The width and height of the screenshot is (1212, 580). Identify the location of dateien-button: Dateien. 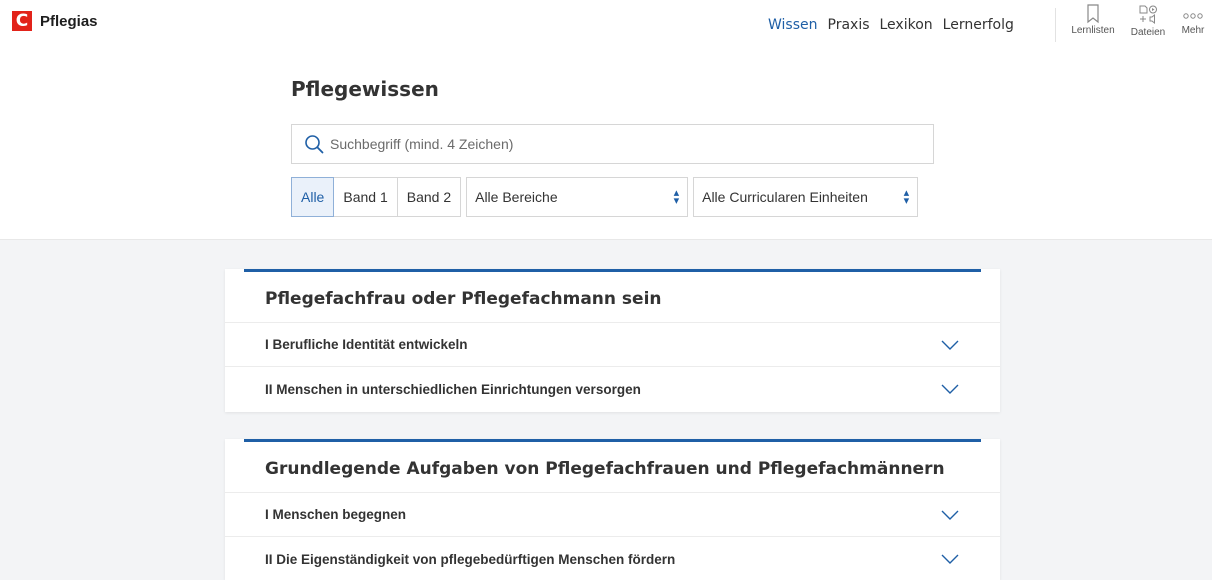
(1148, 21).